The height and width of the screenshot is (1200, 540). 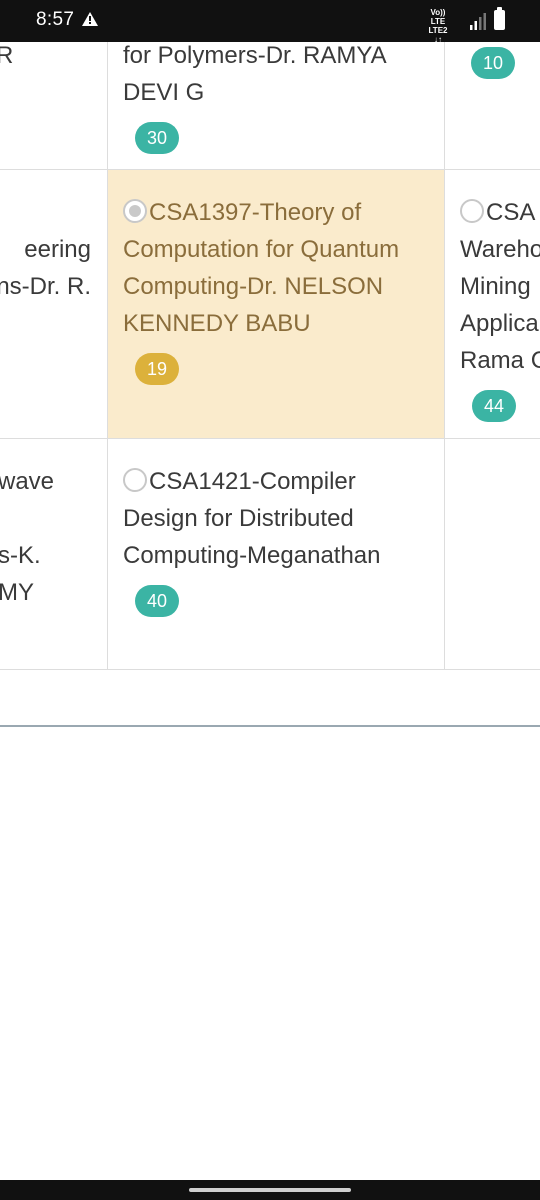 What do you see at coordinates (492, 105) in the screenshot?
I see `row1-right-cell: 10` at bounding box center [492, 105].